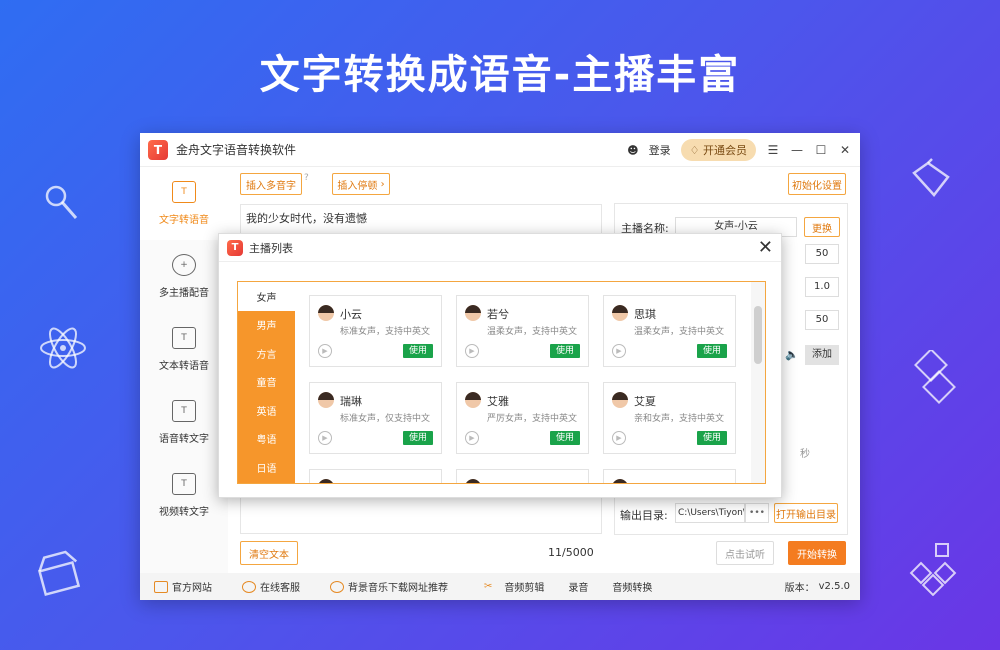 This screenshot has width=1000, height=650. Describe the element at coordinates (184, 439) in the screenshot. I see `sidebar-item-label: 语音转文字` at that location.